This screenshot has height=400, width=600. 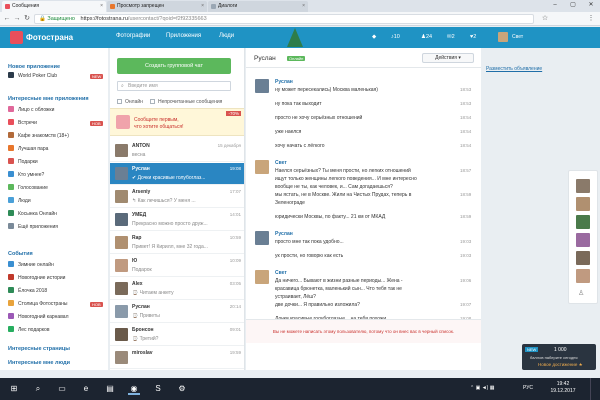 What do you see at coordinates (448, 58) in the screenshot?
I see `actions-dropdown: Действия ▾` at bounding box center [448, 58].